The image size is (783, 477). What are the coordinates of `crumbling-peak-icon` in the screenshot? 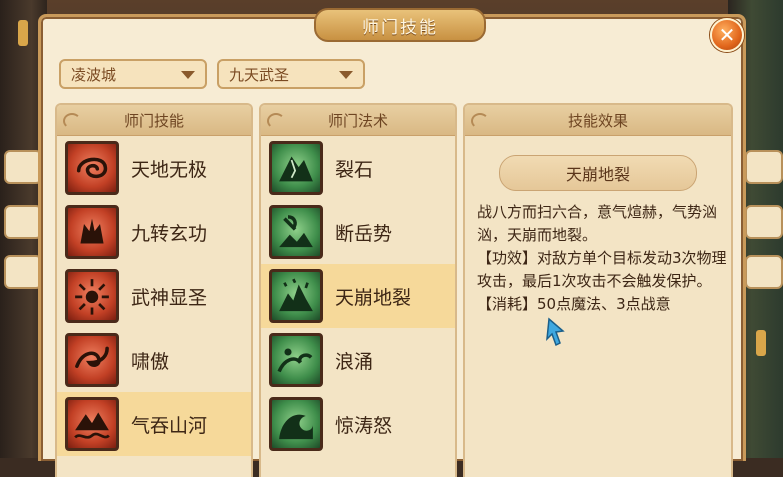 It's located at (296, 296).